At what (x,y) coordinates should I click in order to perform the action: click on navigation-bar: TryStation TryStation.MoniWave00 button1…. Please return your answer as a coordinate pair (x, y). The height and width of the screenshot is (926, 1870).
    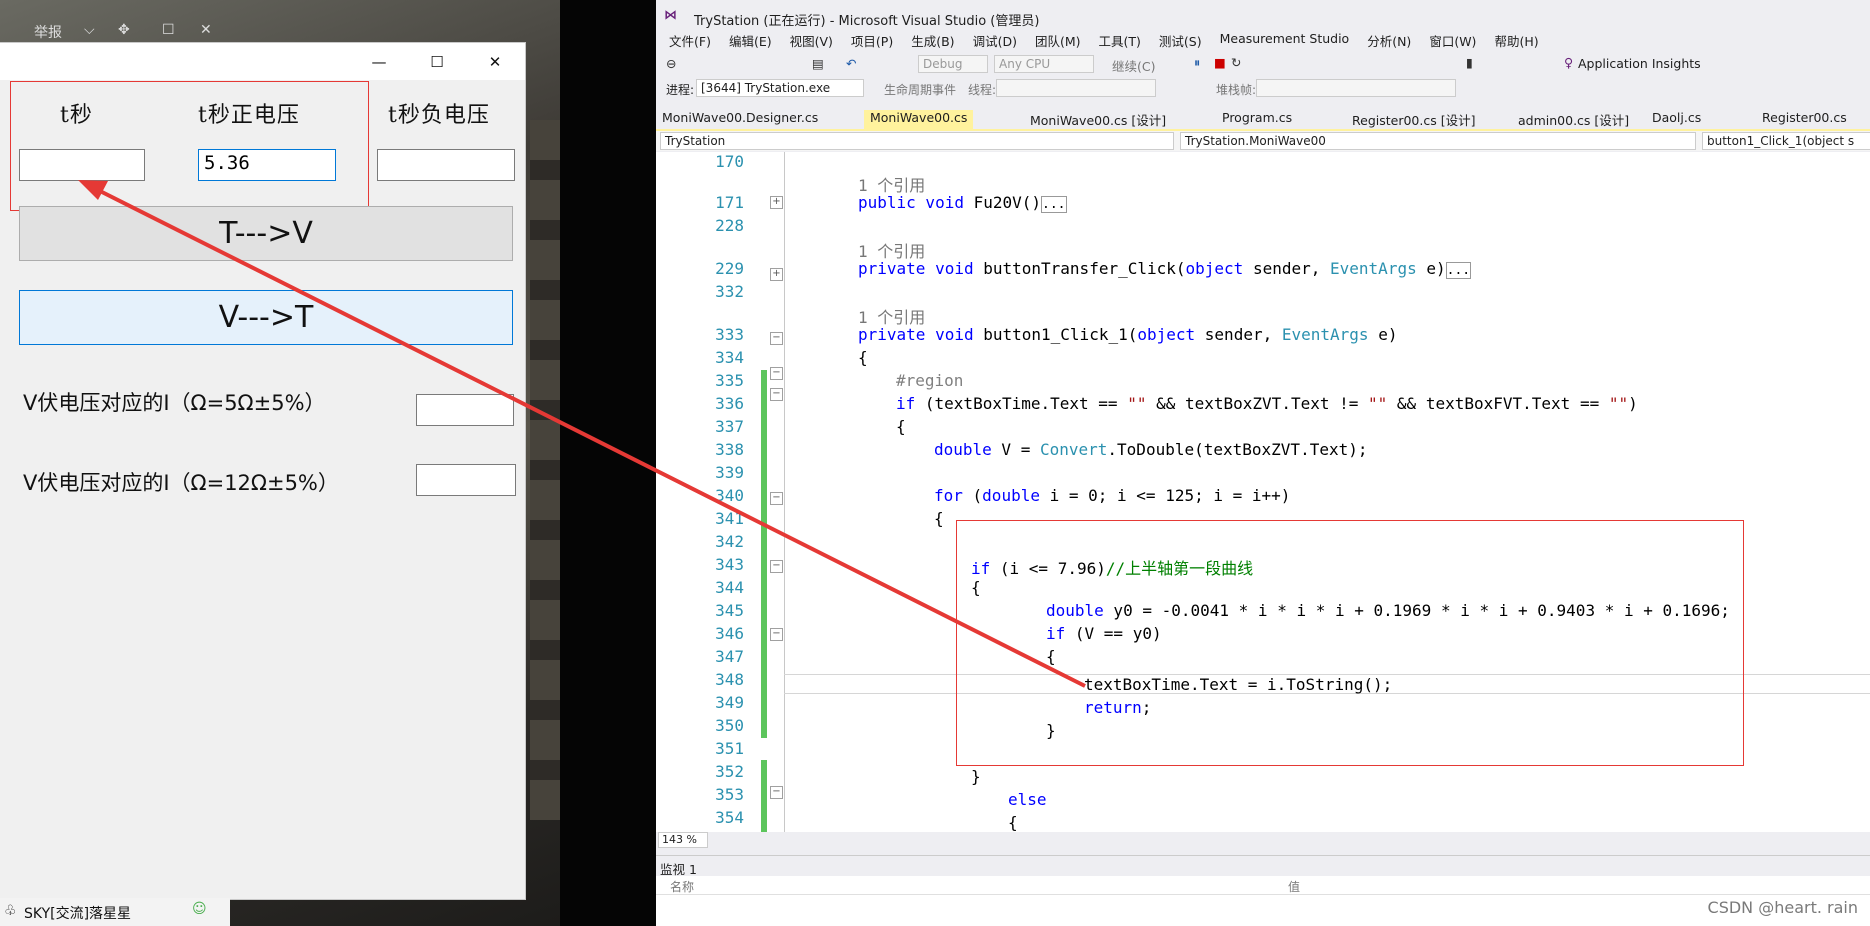
    Looking at the image, I should click on (1263, 141).